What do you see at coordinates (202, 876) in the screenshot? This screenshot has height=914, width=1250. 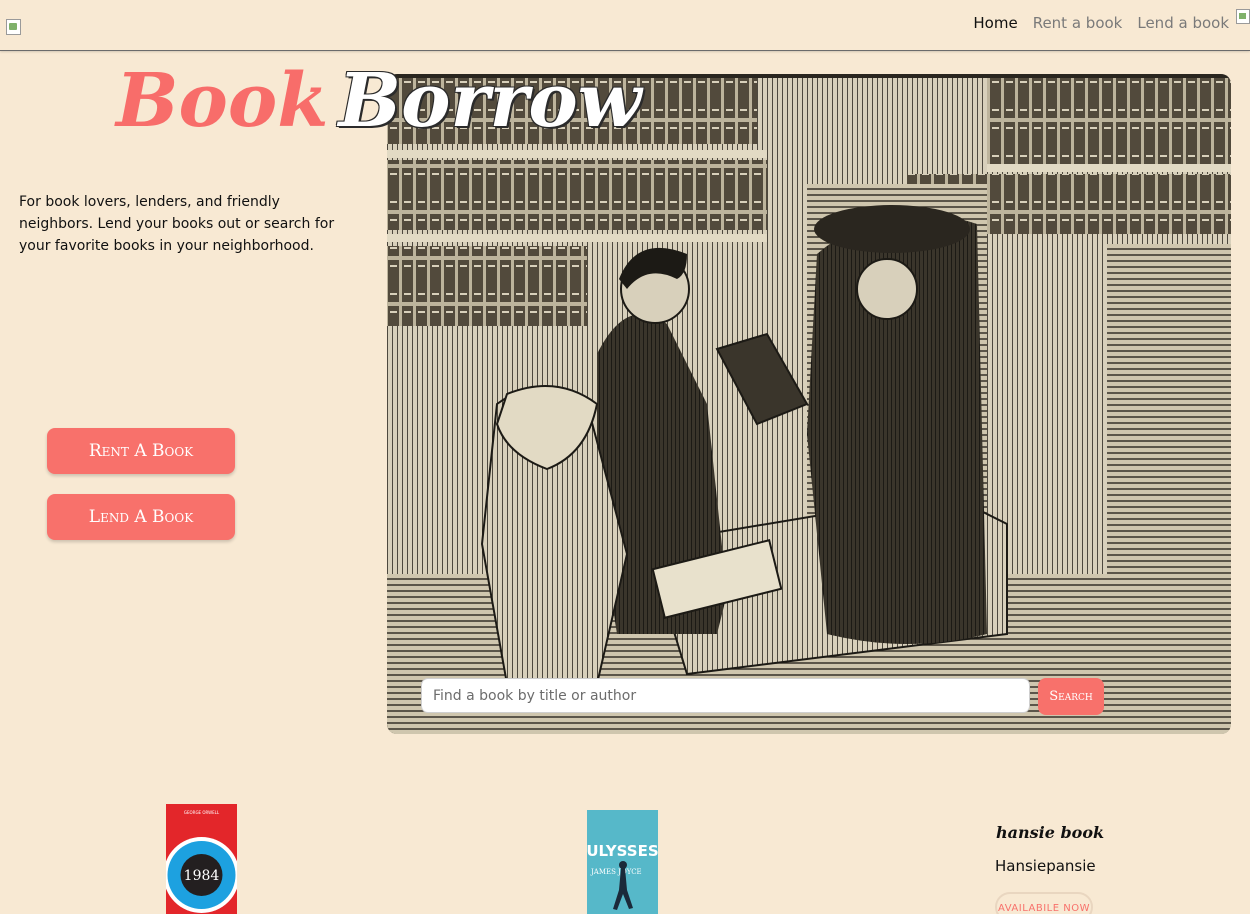 I see `cover-title-1984: 1984` at bounding box center [202, 876].